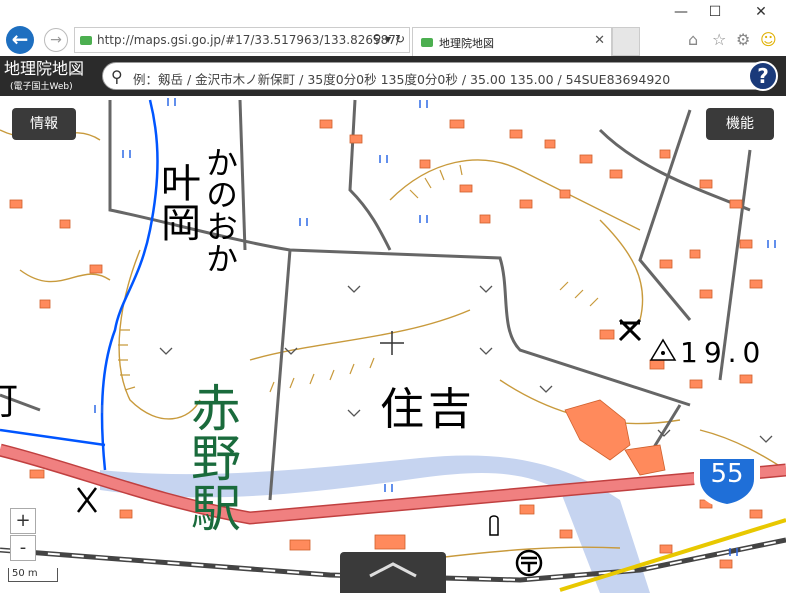 Image resolution: width=786 pixels, height=597 pixels. Describe the element at coordinates (9, 397) in the screenshot. I see `place-label-partial: 町` at that location.